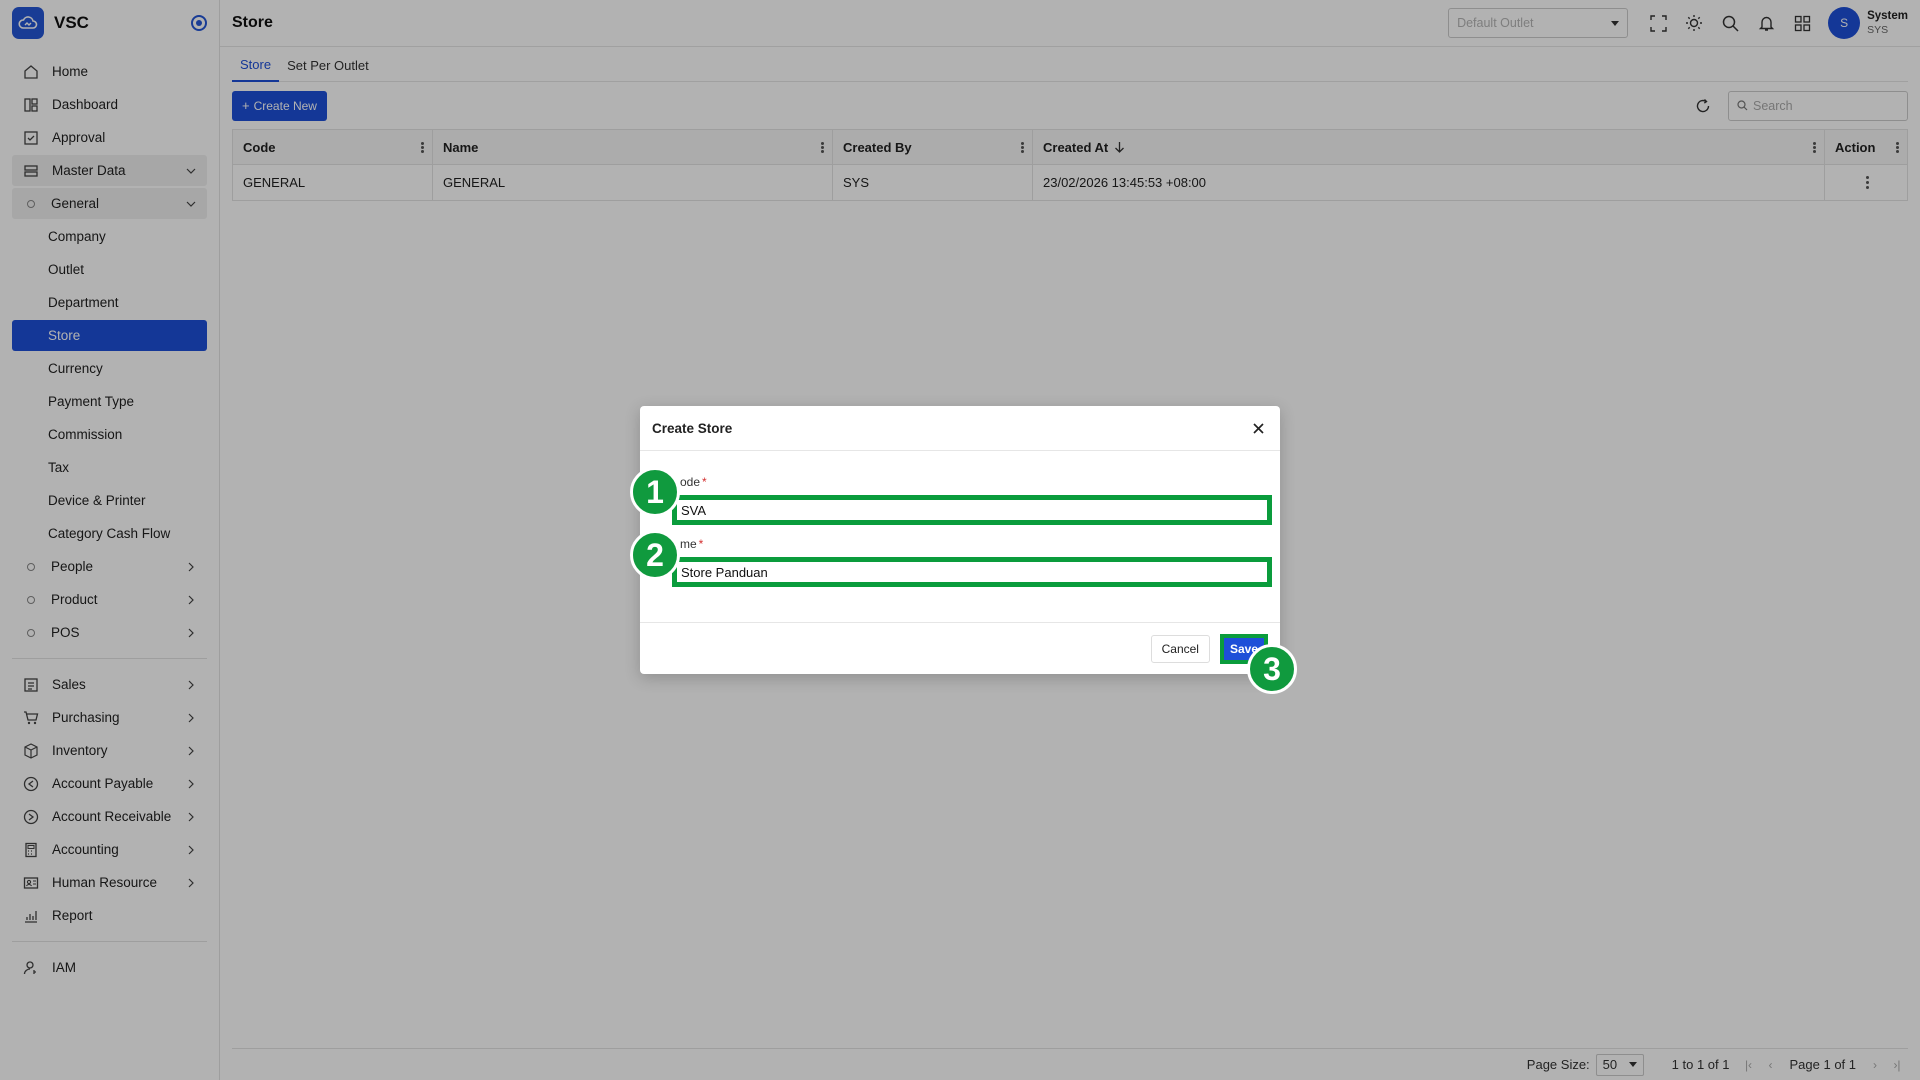 The width and height of the screenshot is (1920, 1080). Describe the element at coordinates (694, 510) in the screenshot. I see `code-input-value: SVA` at that location.